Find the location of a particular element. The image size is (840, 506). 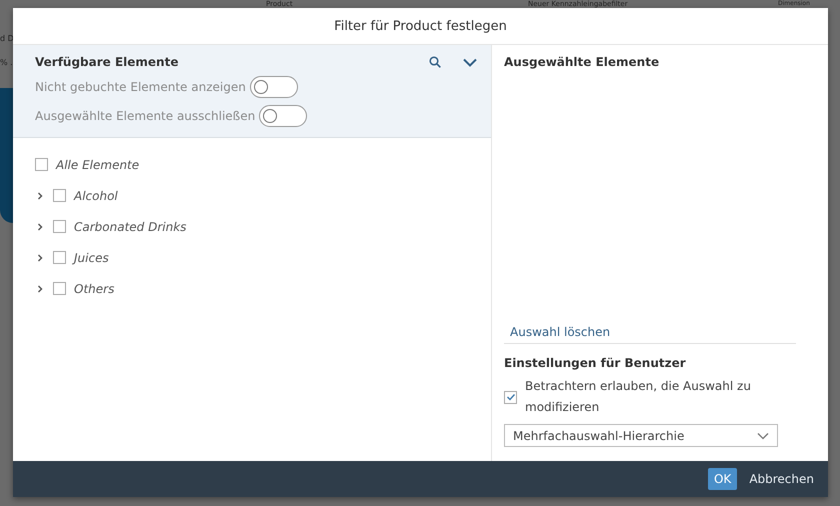

toggle-label: Nicht gebuchte Elemente anzeigen is located at coordinates (140, 87).